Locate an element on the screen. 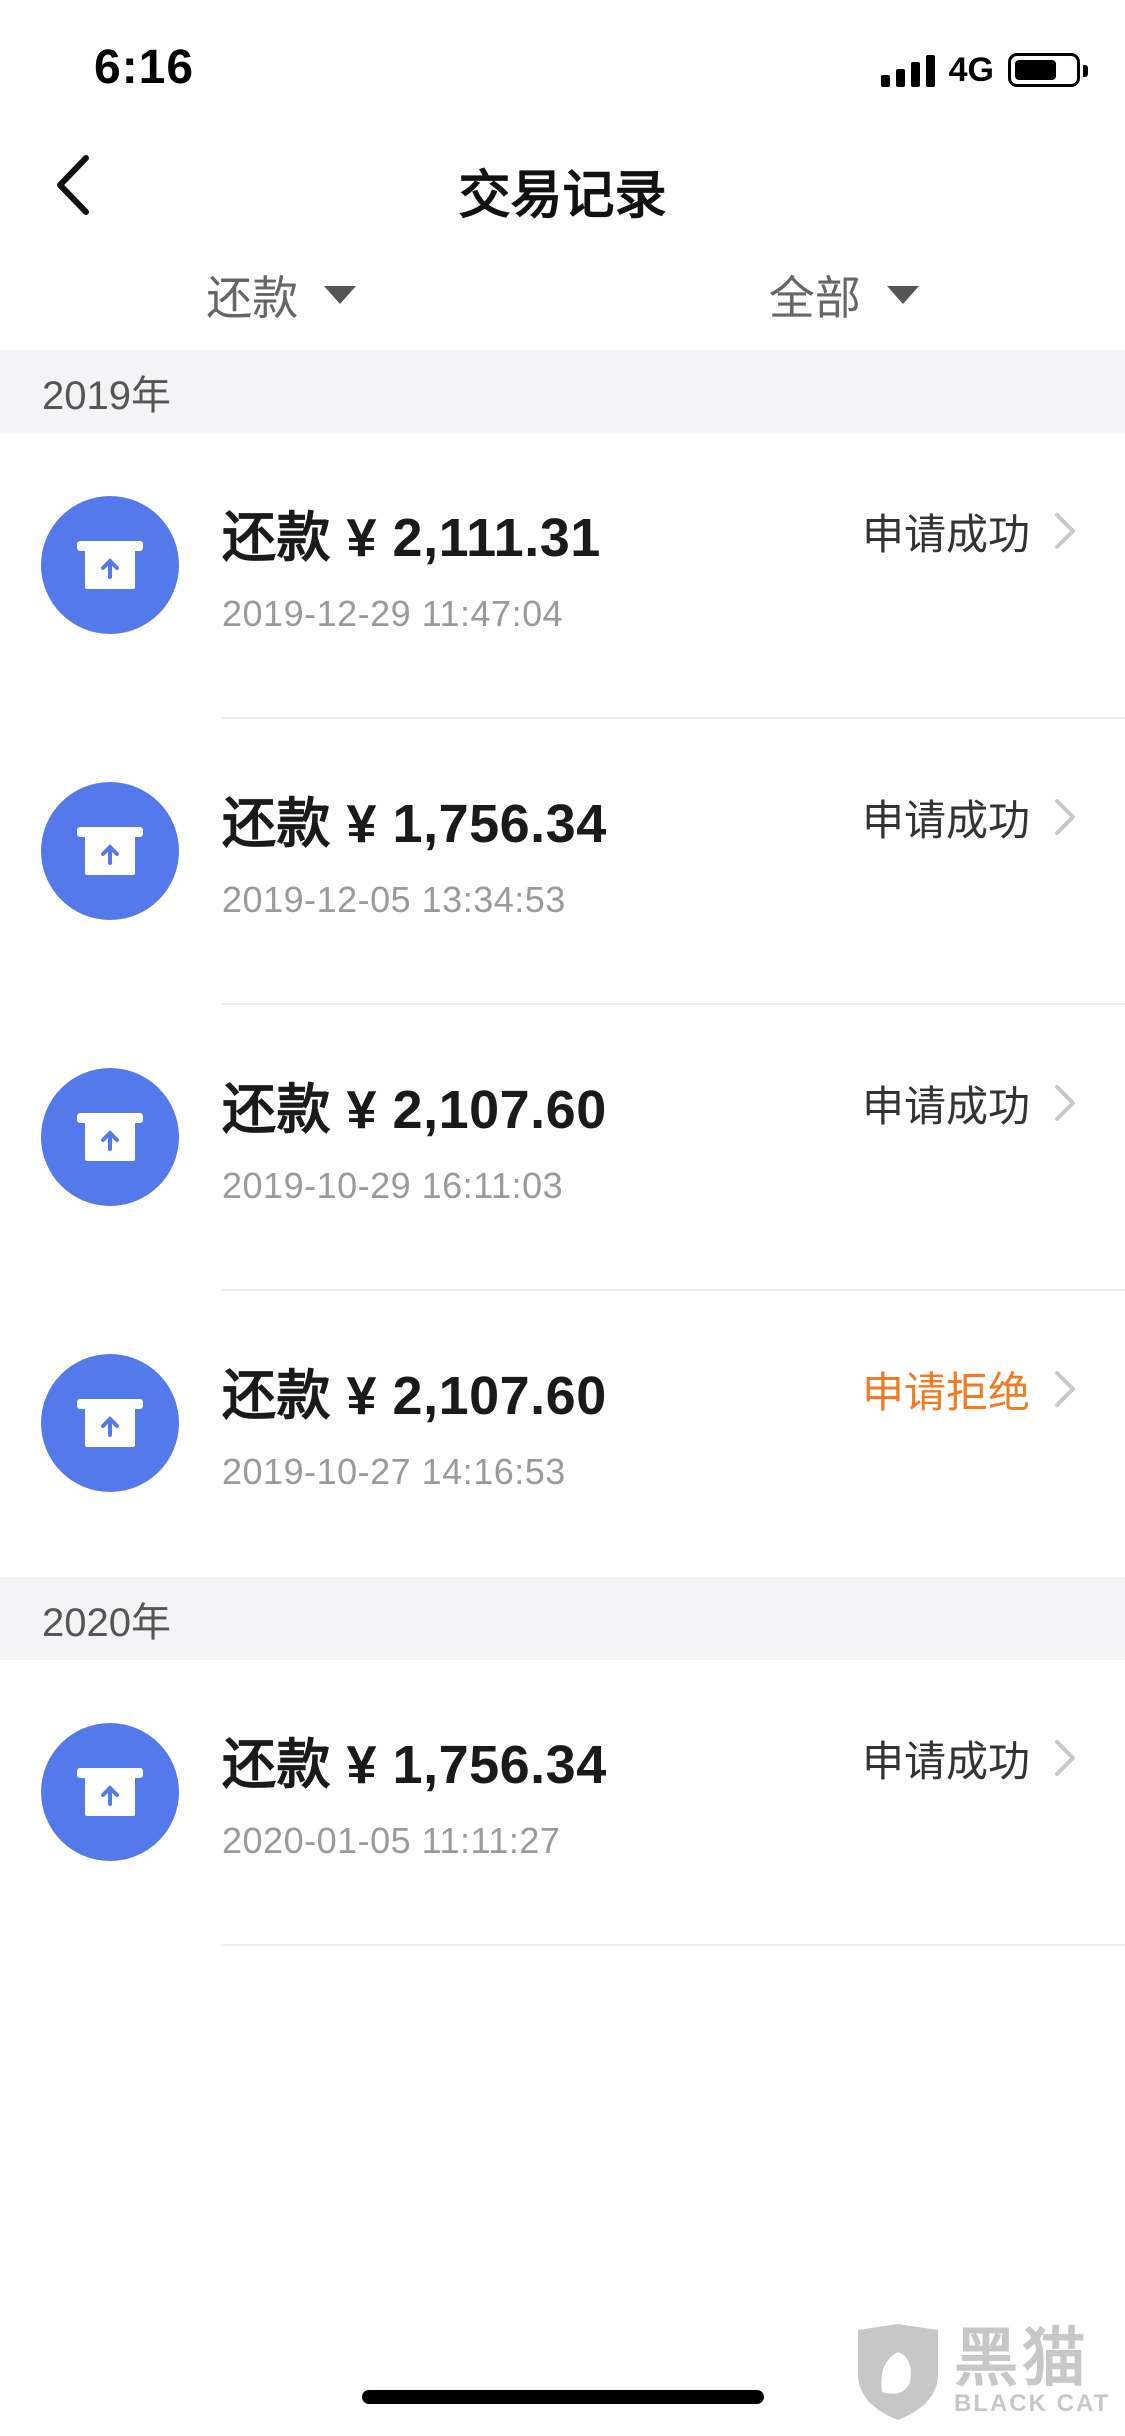 This screenshot has height=2436, width=1125. transaction-amount: 还款 ¥ 2,111.31 is located at coordinates (411, 538).